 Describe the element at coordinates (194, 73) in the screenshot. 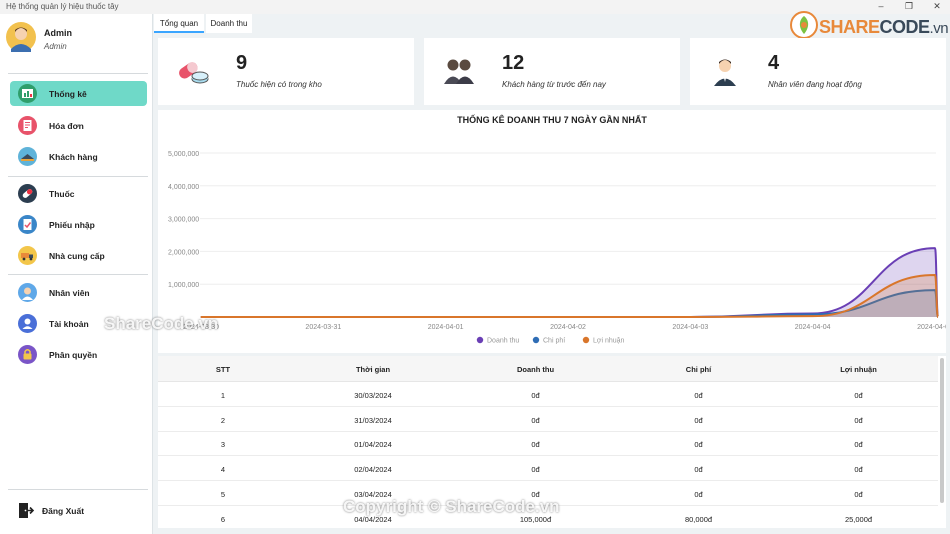

I see `pills-icon` at that location.